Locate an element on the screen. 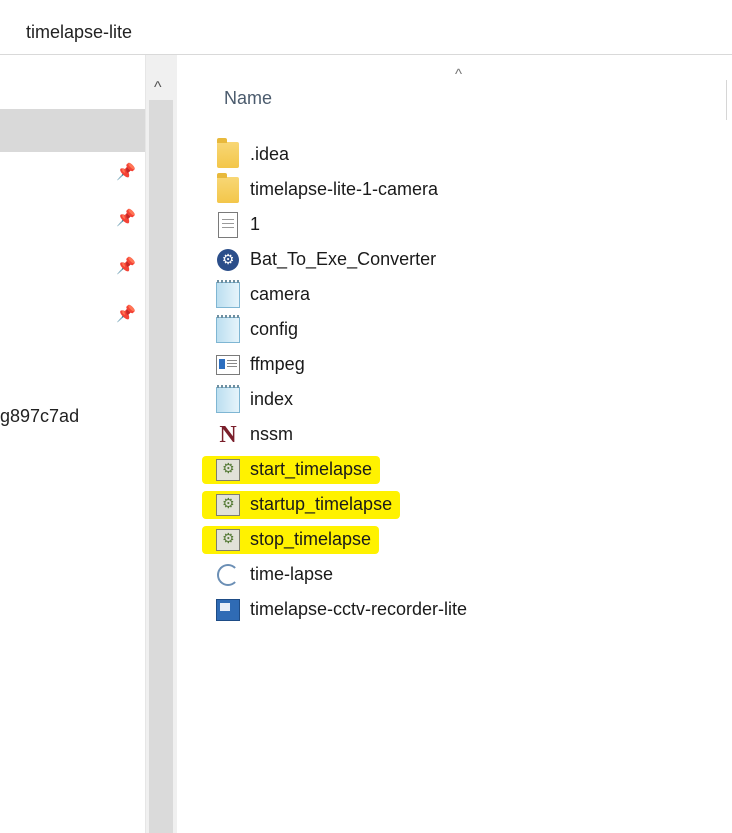 The height and width of the screenshot is (833, 732). gear-app-icon: ⚙ is located at coordinates (228, 260).